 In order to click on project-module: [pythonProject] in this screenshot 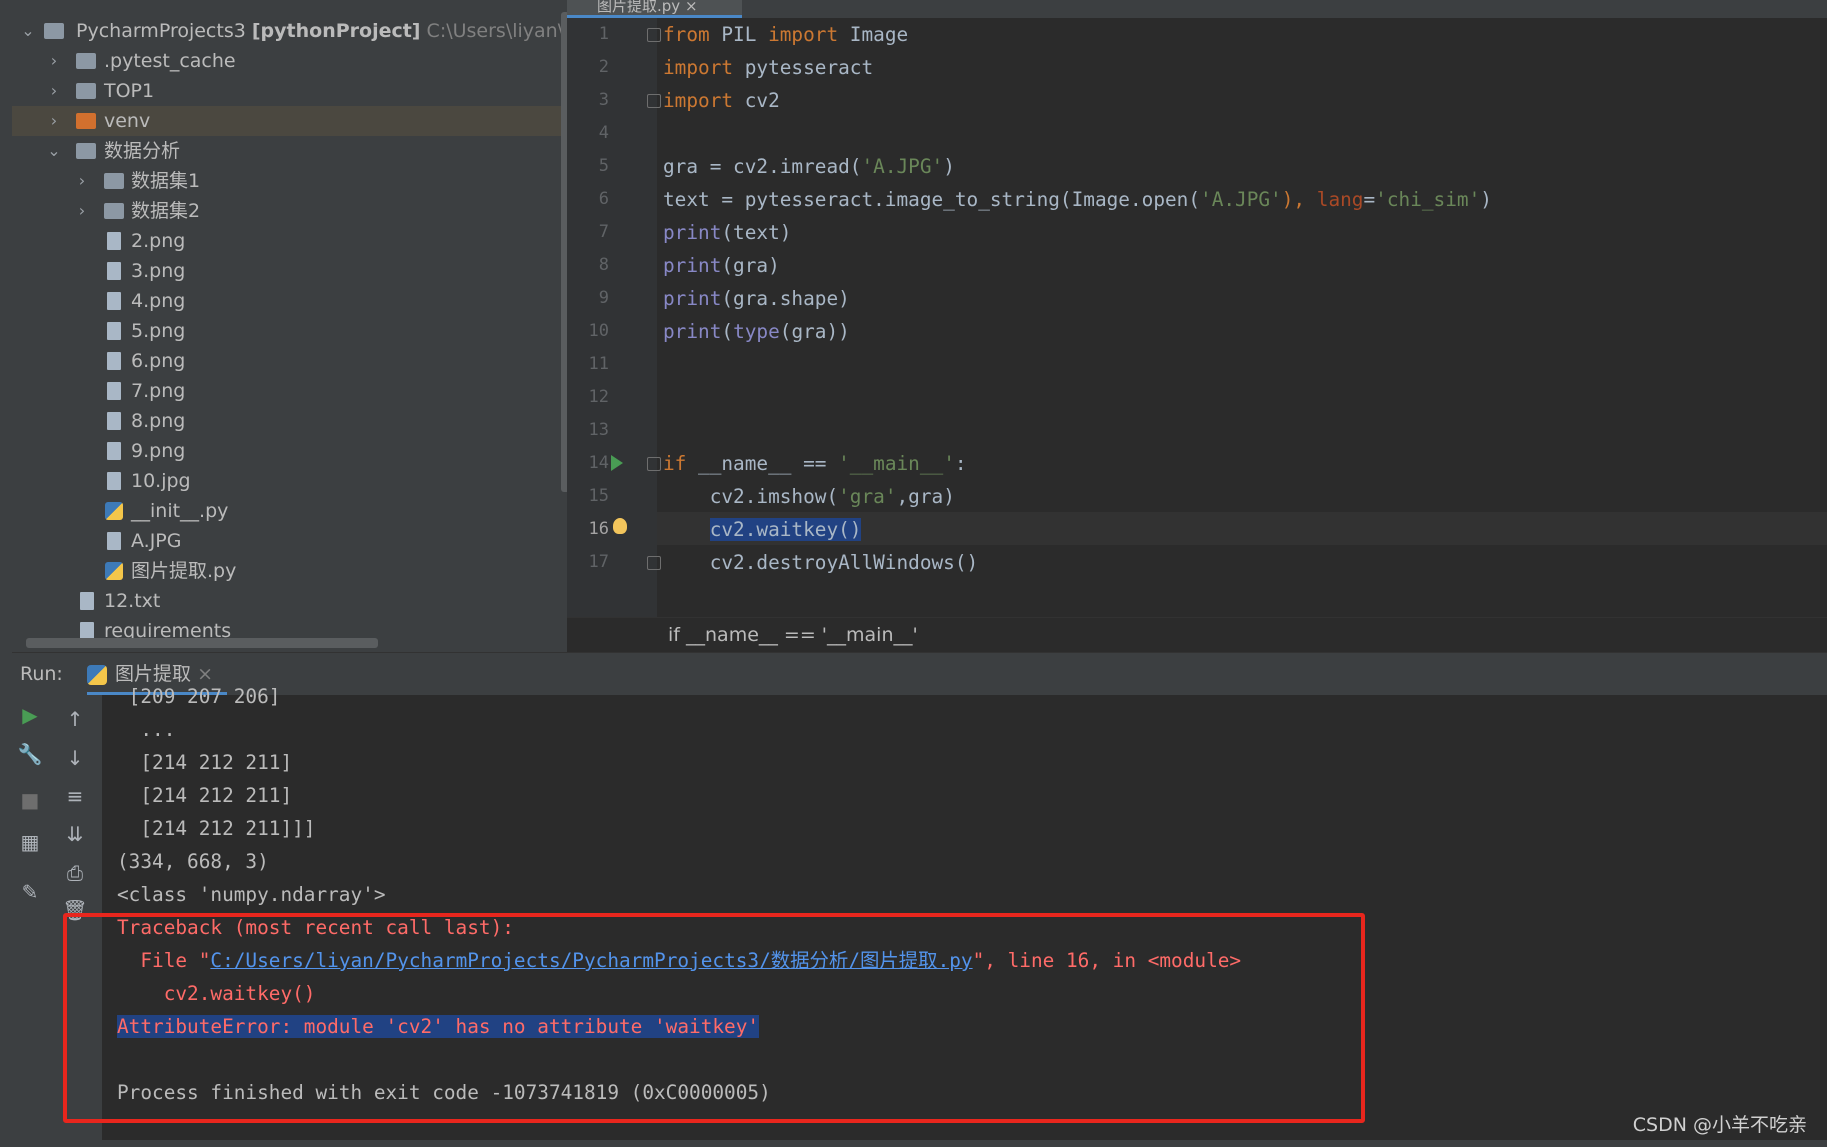, I will do `click(336, 31)`.